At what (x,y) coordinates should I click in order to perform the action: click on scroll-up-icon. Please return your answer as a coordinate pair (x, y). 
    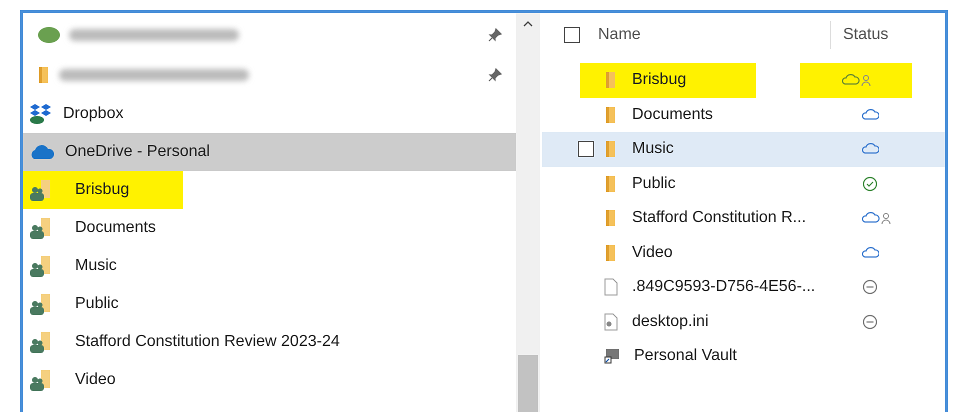
    Looking at the image, I should click on (528, 24).